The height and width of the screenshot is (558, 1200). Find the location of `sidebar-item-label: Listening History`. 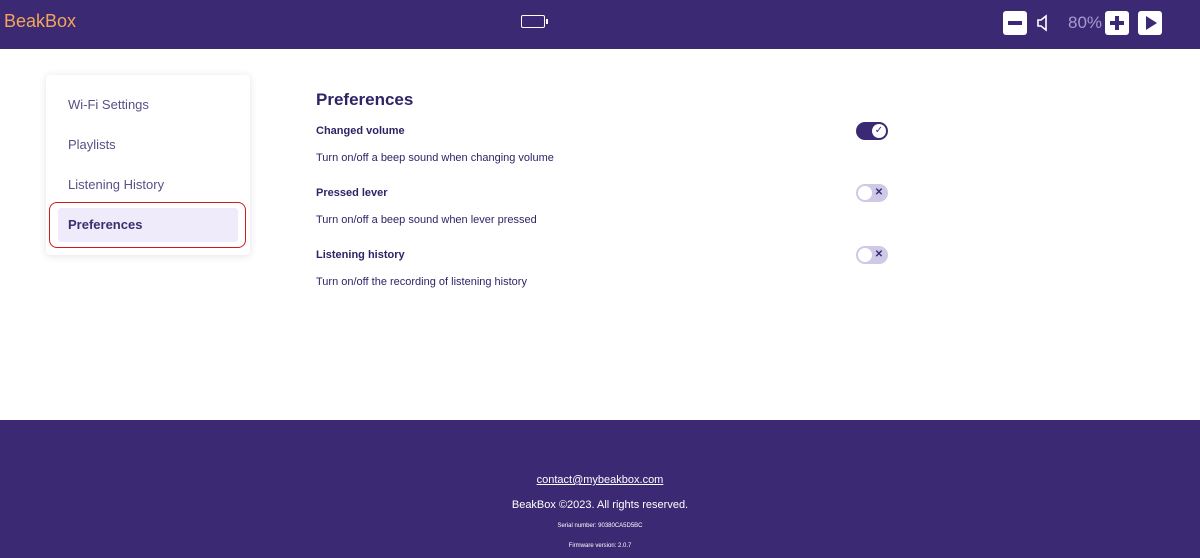

sidebar-item-label: Listening History is located at coordinates (116, 184).